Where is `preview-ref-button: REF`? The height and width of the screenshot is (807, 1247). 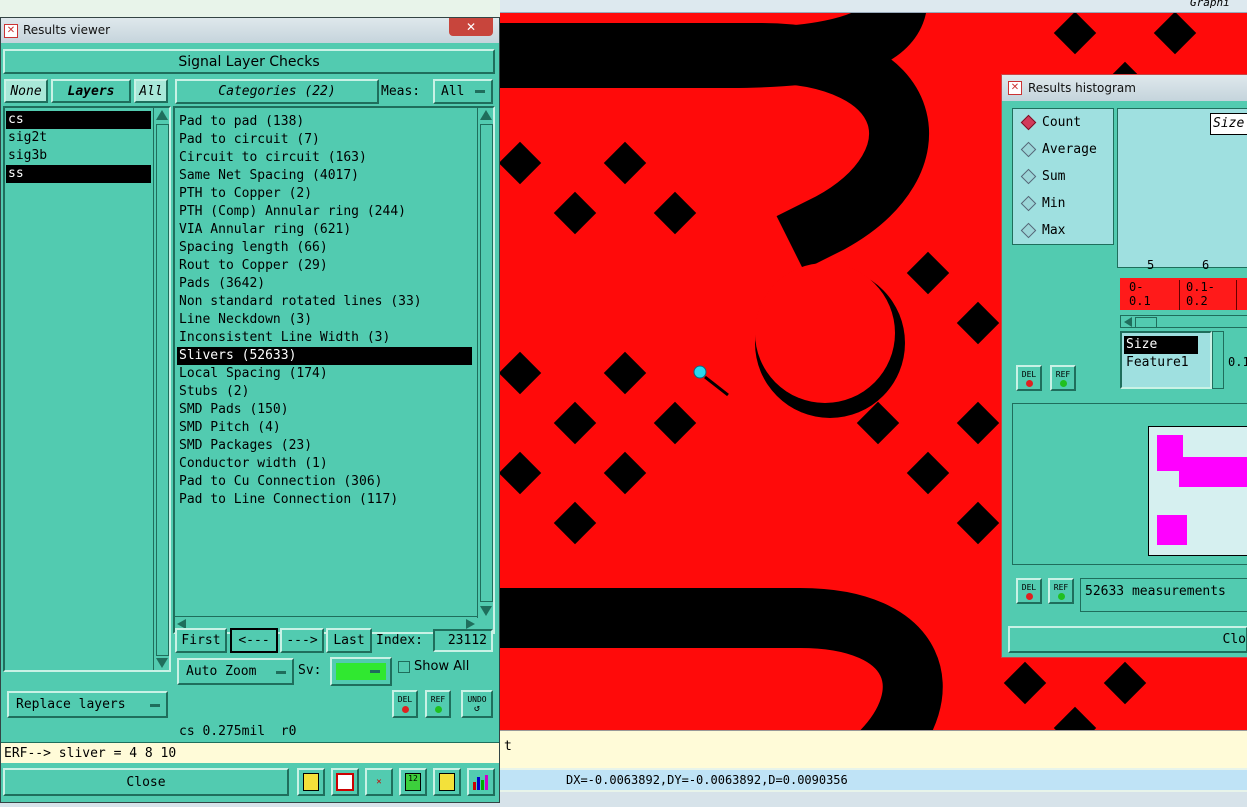 preview-ref-button: REF is located at coordinates (1061, 591).